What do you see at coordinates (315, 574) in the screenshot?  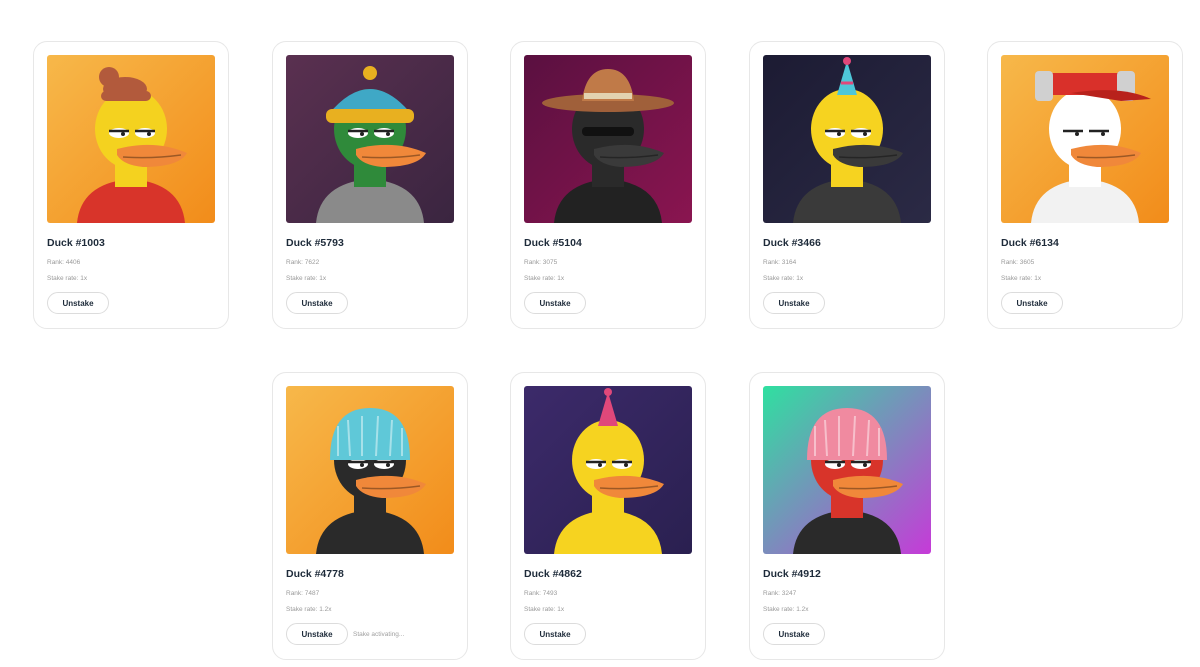 I see `card-title: Duck #4778` at bounding box center [315, 574].